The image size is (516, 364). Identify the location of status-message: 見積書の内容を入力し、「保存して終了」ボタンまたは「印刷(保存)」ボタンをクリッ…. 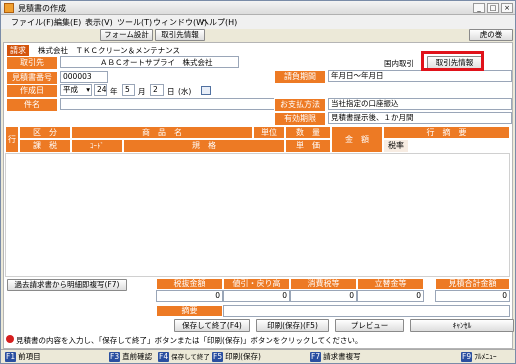
(189, 340).